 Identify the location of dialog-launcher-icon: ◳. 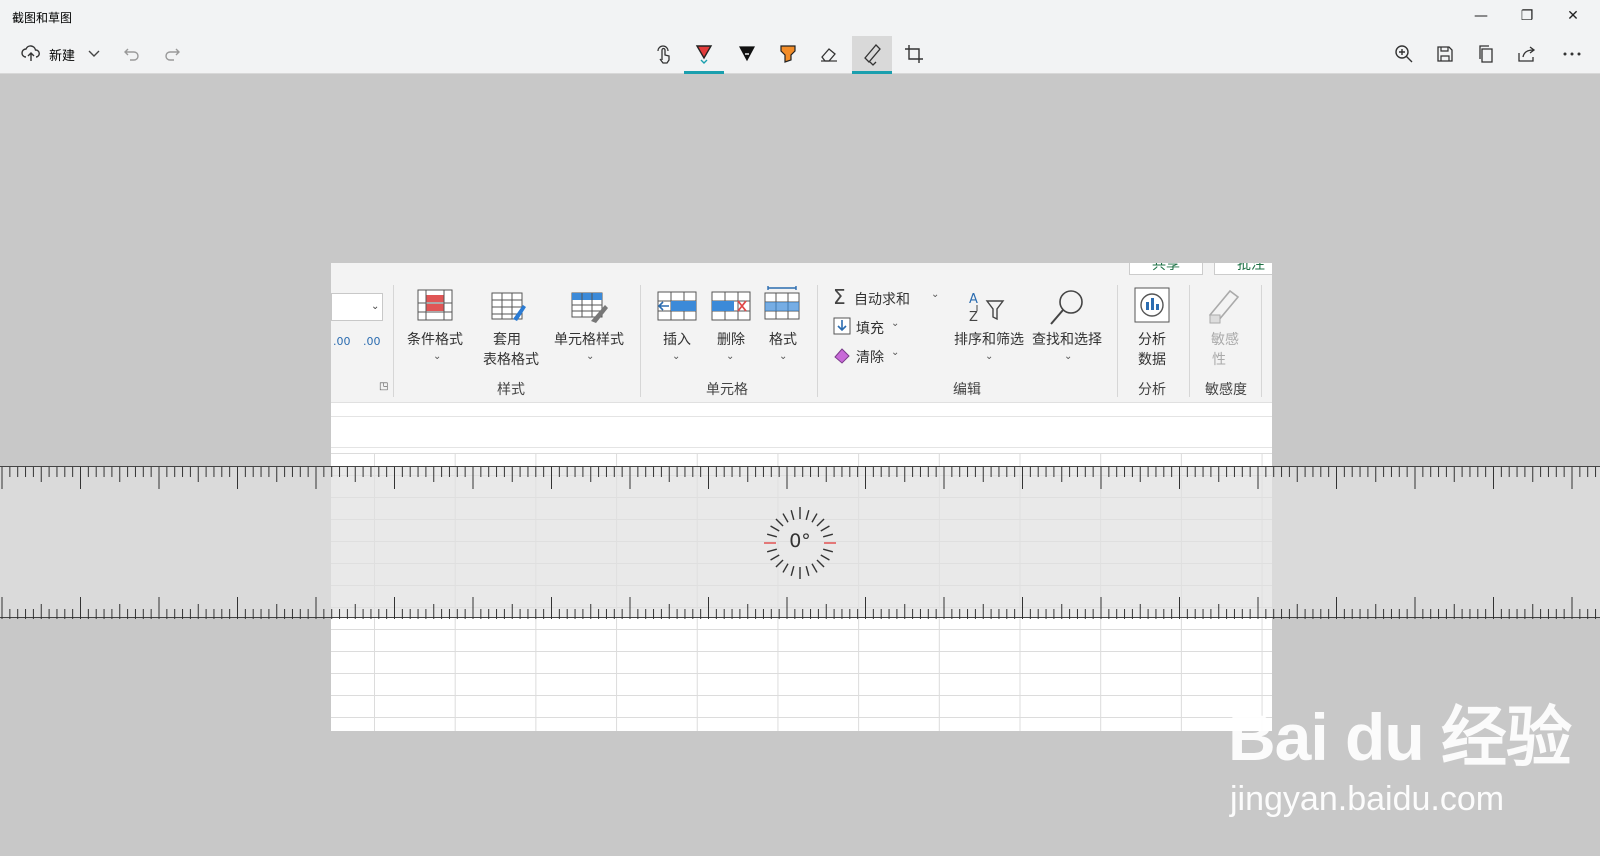
(384, 386).